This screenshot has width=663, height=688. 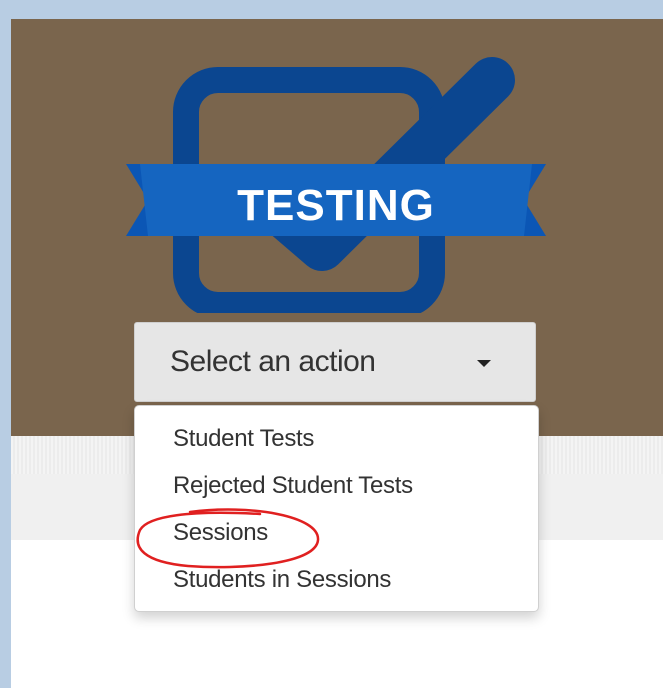 What do you see at coordinates (336, 581) in the screenshot?
I see `menu-item-students-in-sessions: Students in Sessions` at bounding box center [336, 581].